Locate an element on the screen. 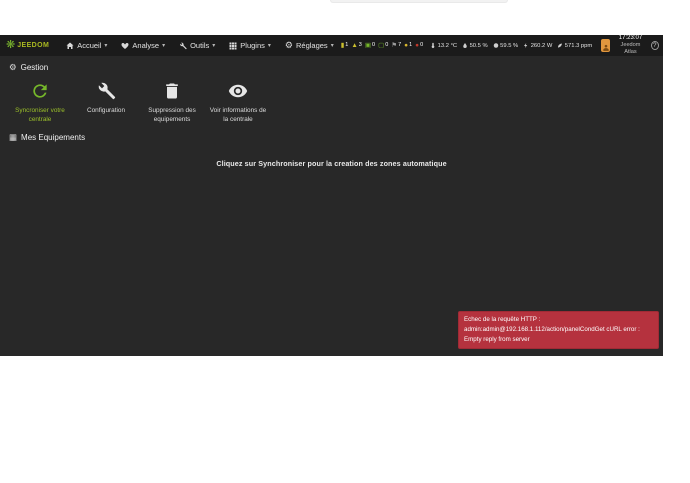  clock-time: 17:23:07 is located at coordinates (630, 38).